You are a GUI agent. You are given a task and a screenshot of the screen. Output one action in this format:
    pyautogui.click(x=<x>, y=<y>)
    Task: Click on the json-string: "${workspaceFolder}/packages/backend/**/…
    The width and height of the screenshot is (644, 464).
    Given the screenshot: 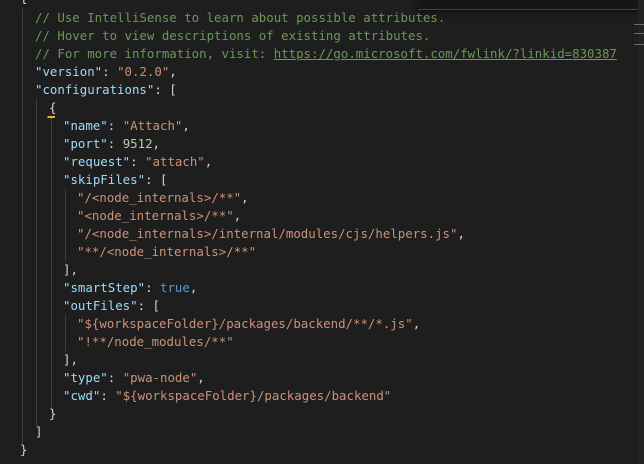 What is the action you would take?
    pyautogui.click(x=245, y=323)
    